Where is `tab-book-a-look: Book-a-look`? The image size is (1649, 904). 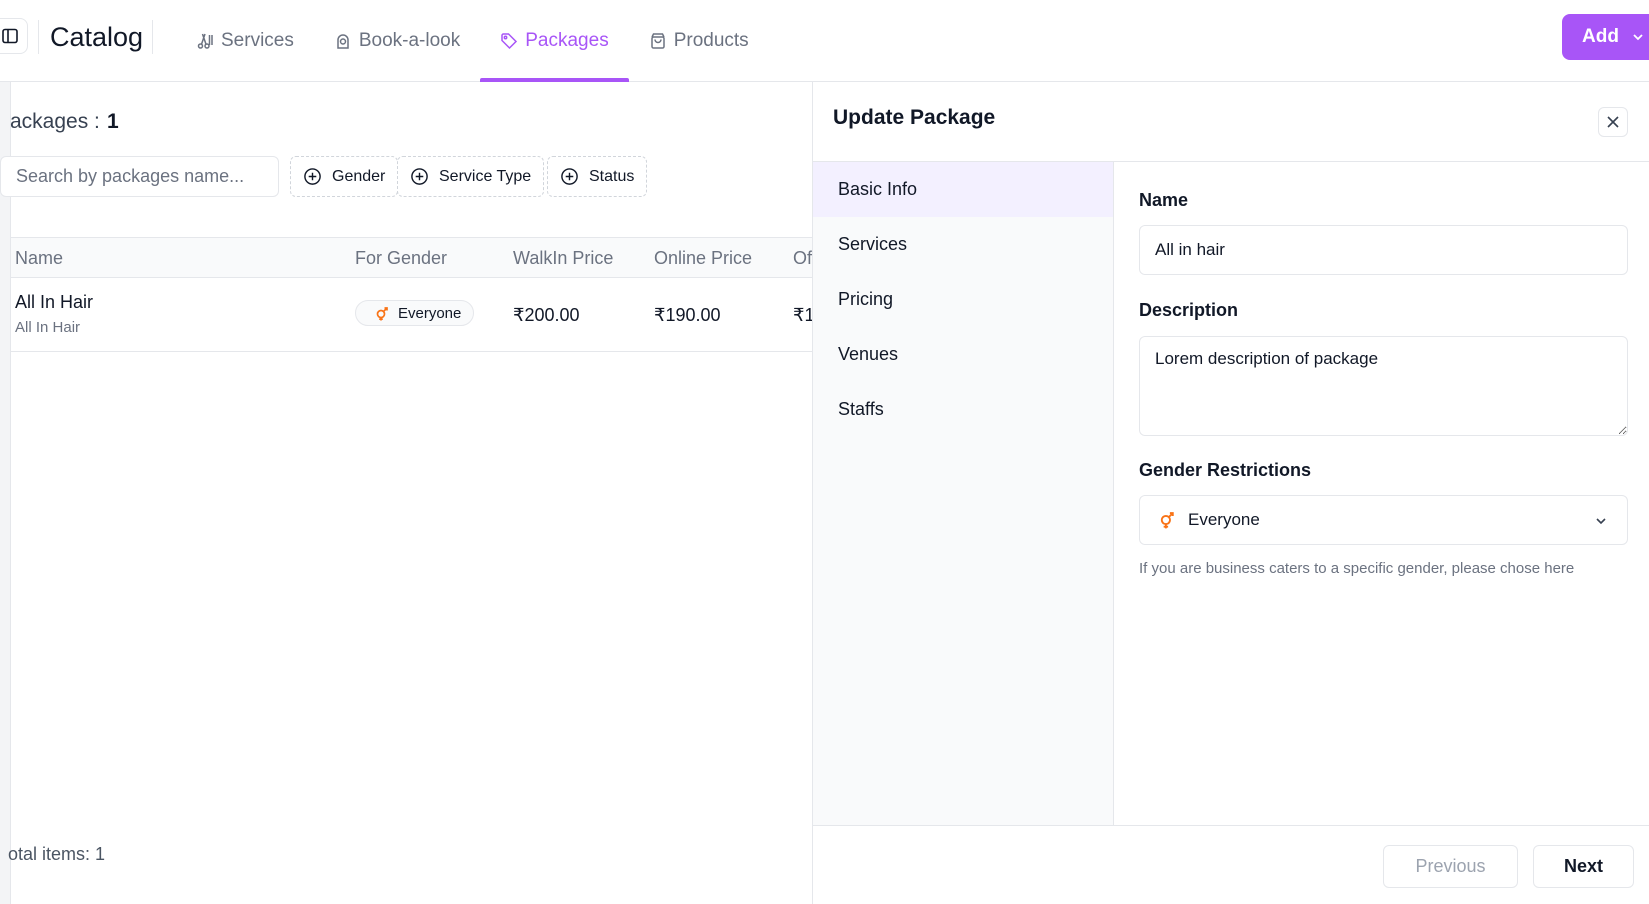
tab-book-a-look: Book-a-look is located at coordinates (397, 41).